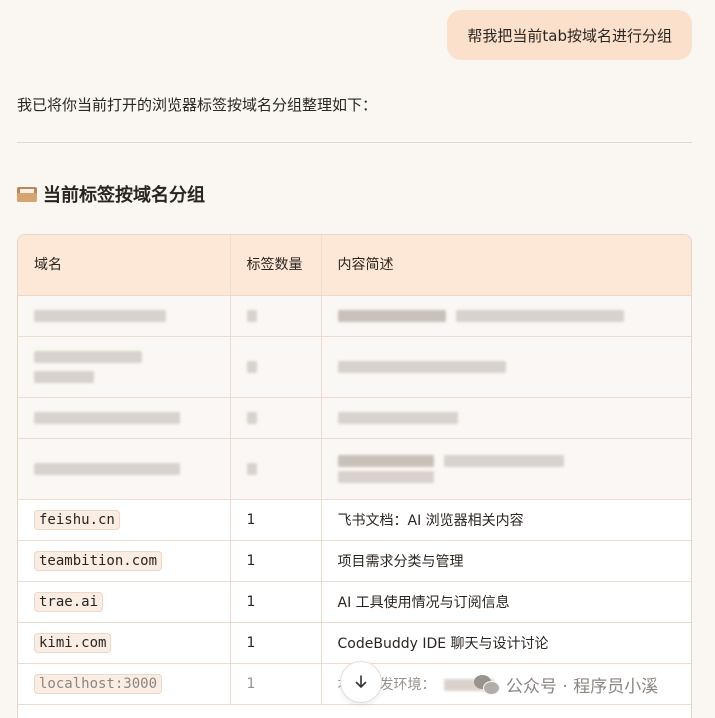  I want to click on section-heading: 当前标签按域名分组, so click(111, 194).